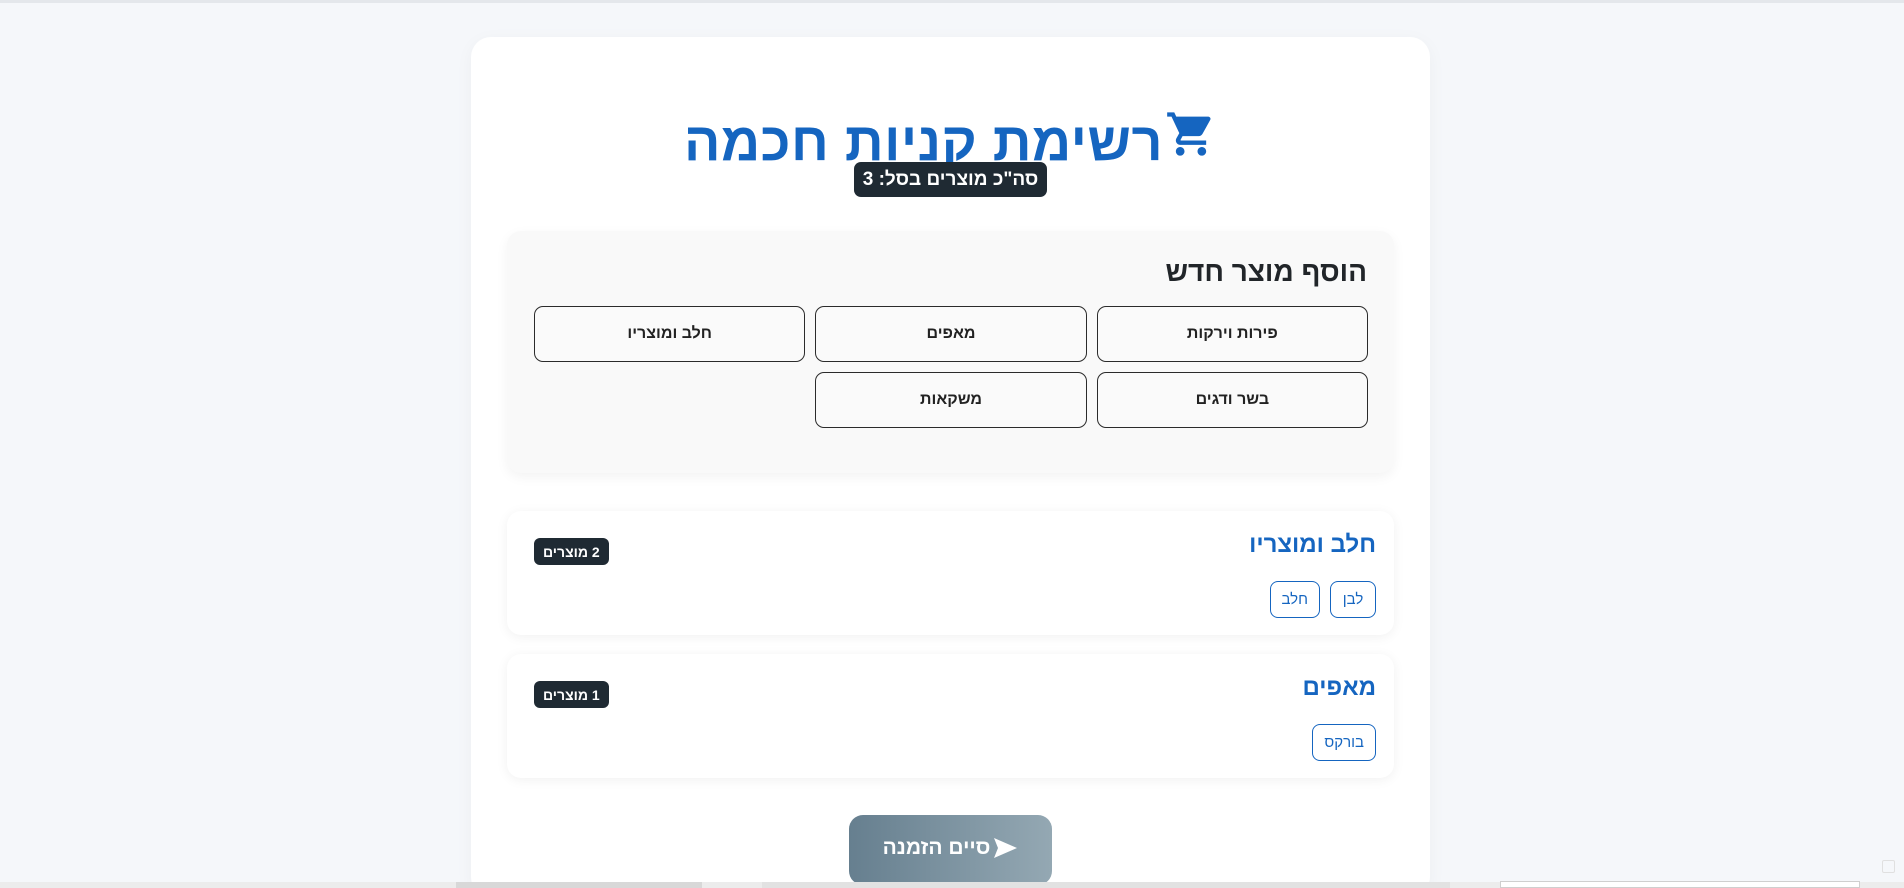 This screenshot has width=1904, height=888. What do you see at coordinates (951, 334) in the screenshot?
I see `category-button-bakery: מאפים` at bounding box center [951, 334].